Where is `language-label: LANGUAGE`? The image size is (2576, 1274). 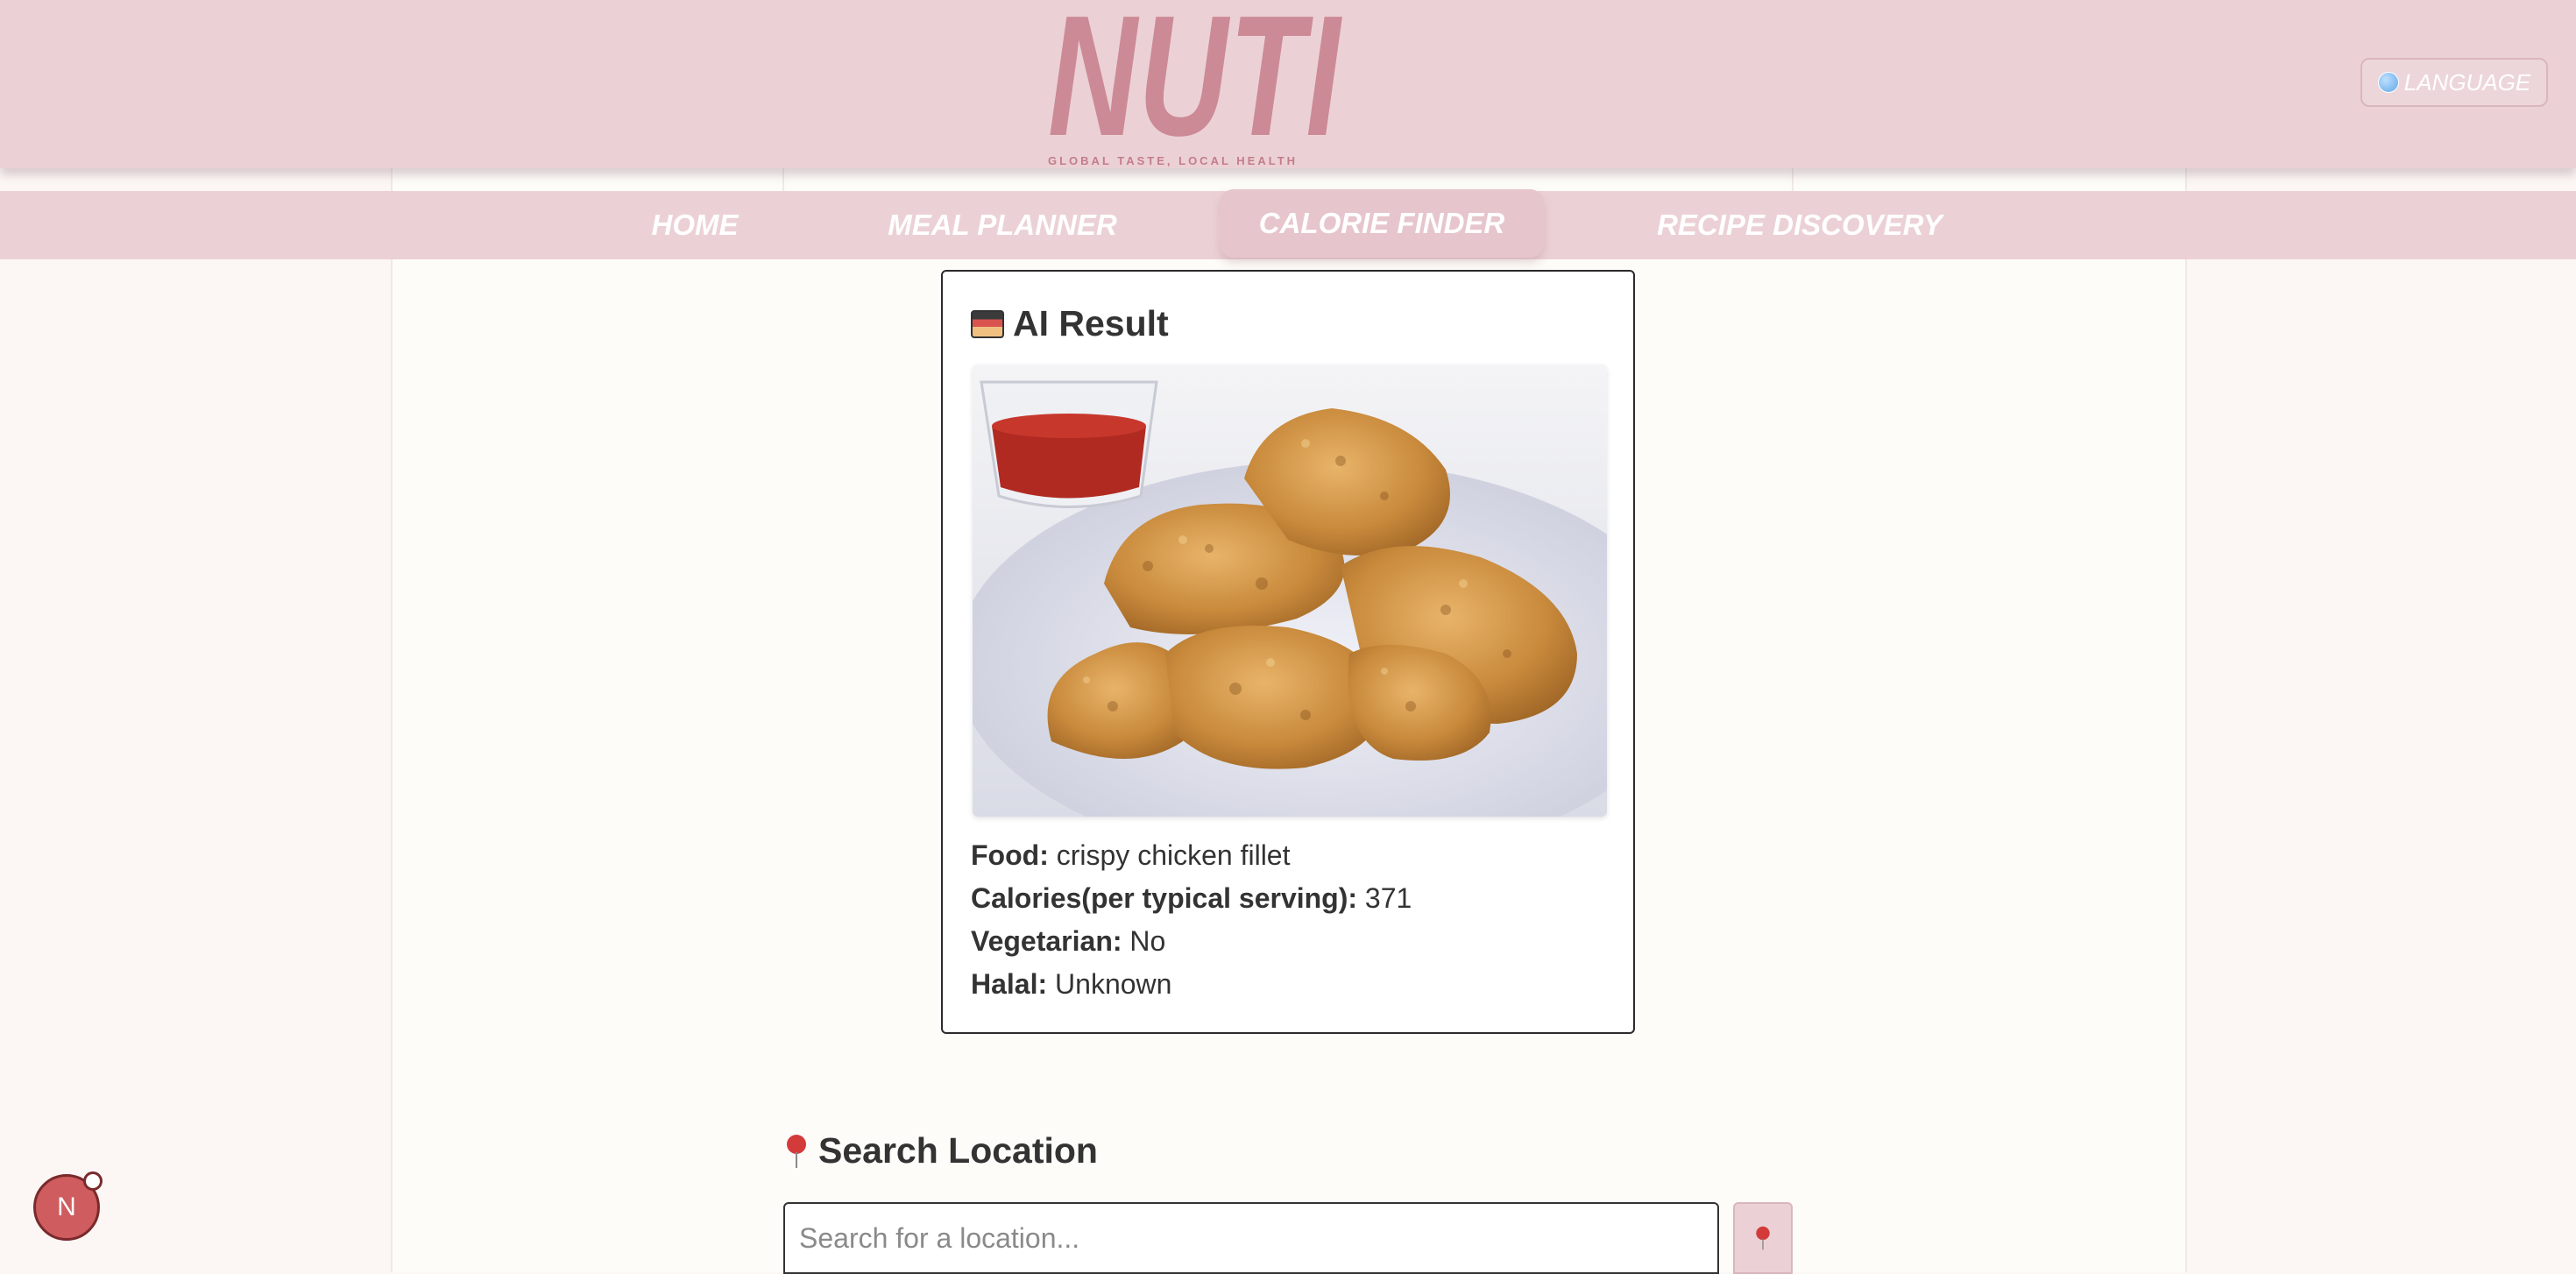
language-label: LANGUAGE is located at coordinates (2467, 82).